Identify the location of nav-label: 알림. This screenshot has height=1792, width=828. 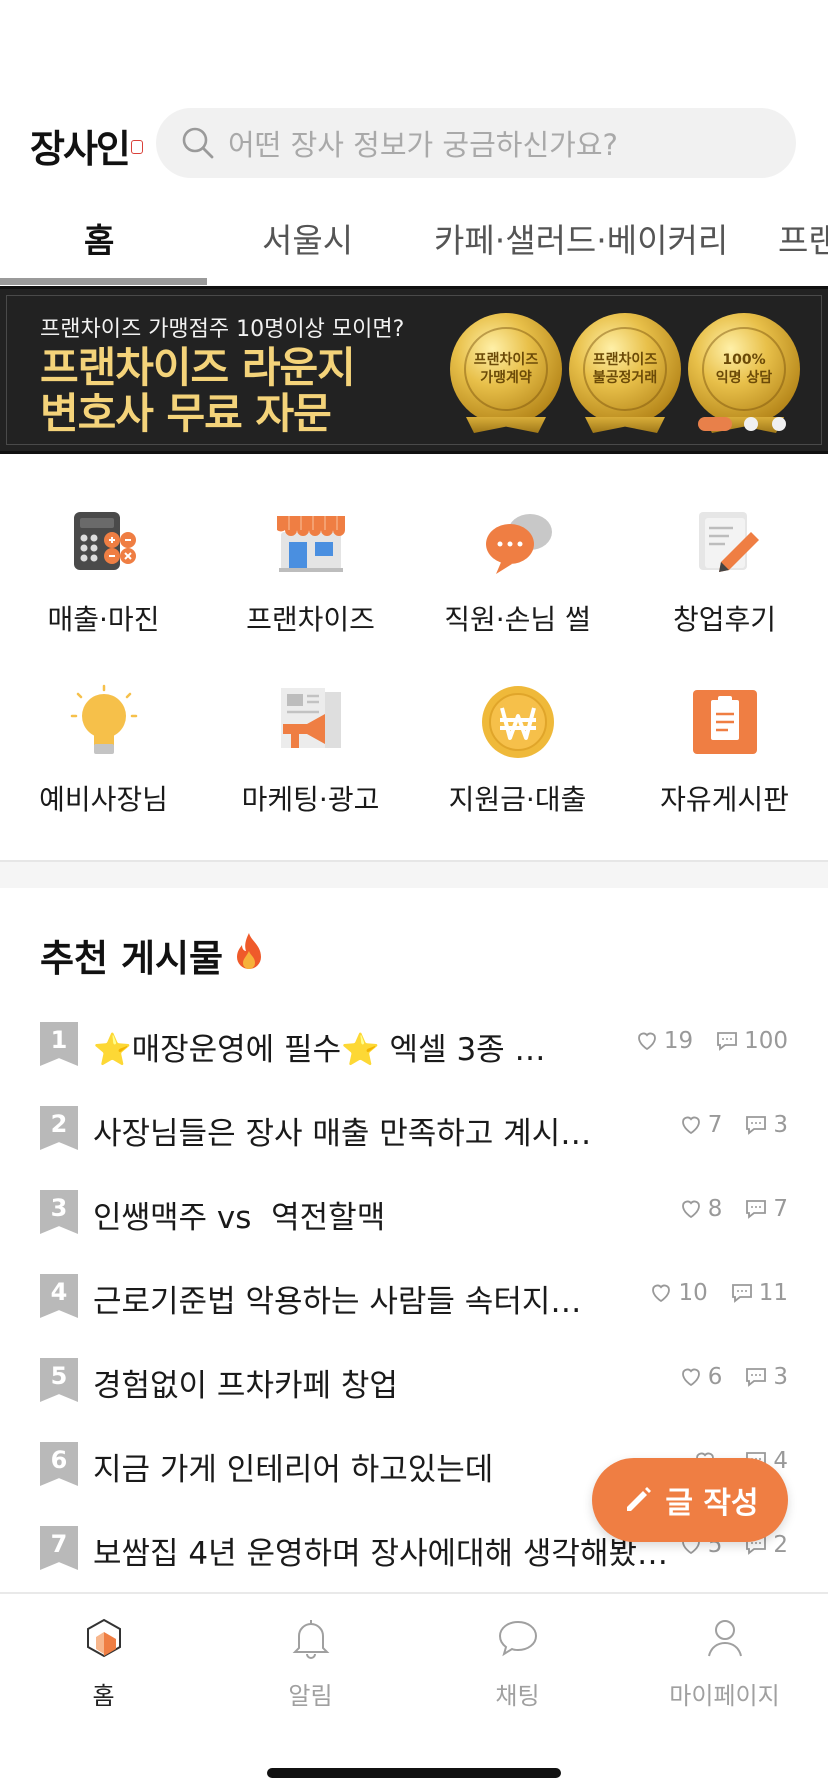
(310, 1696).